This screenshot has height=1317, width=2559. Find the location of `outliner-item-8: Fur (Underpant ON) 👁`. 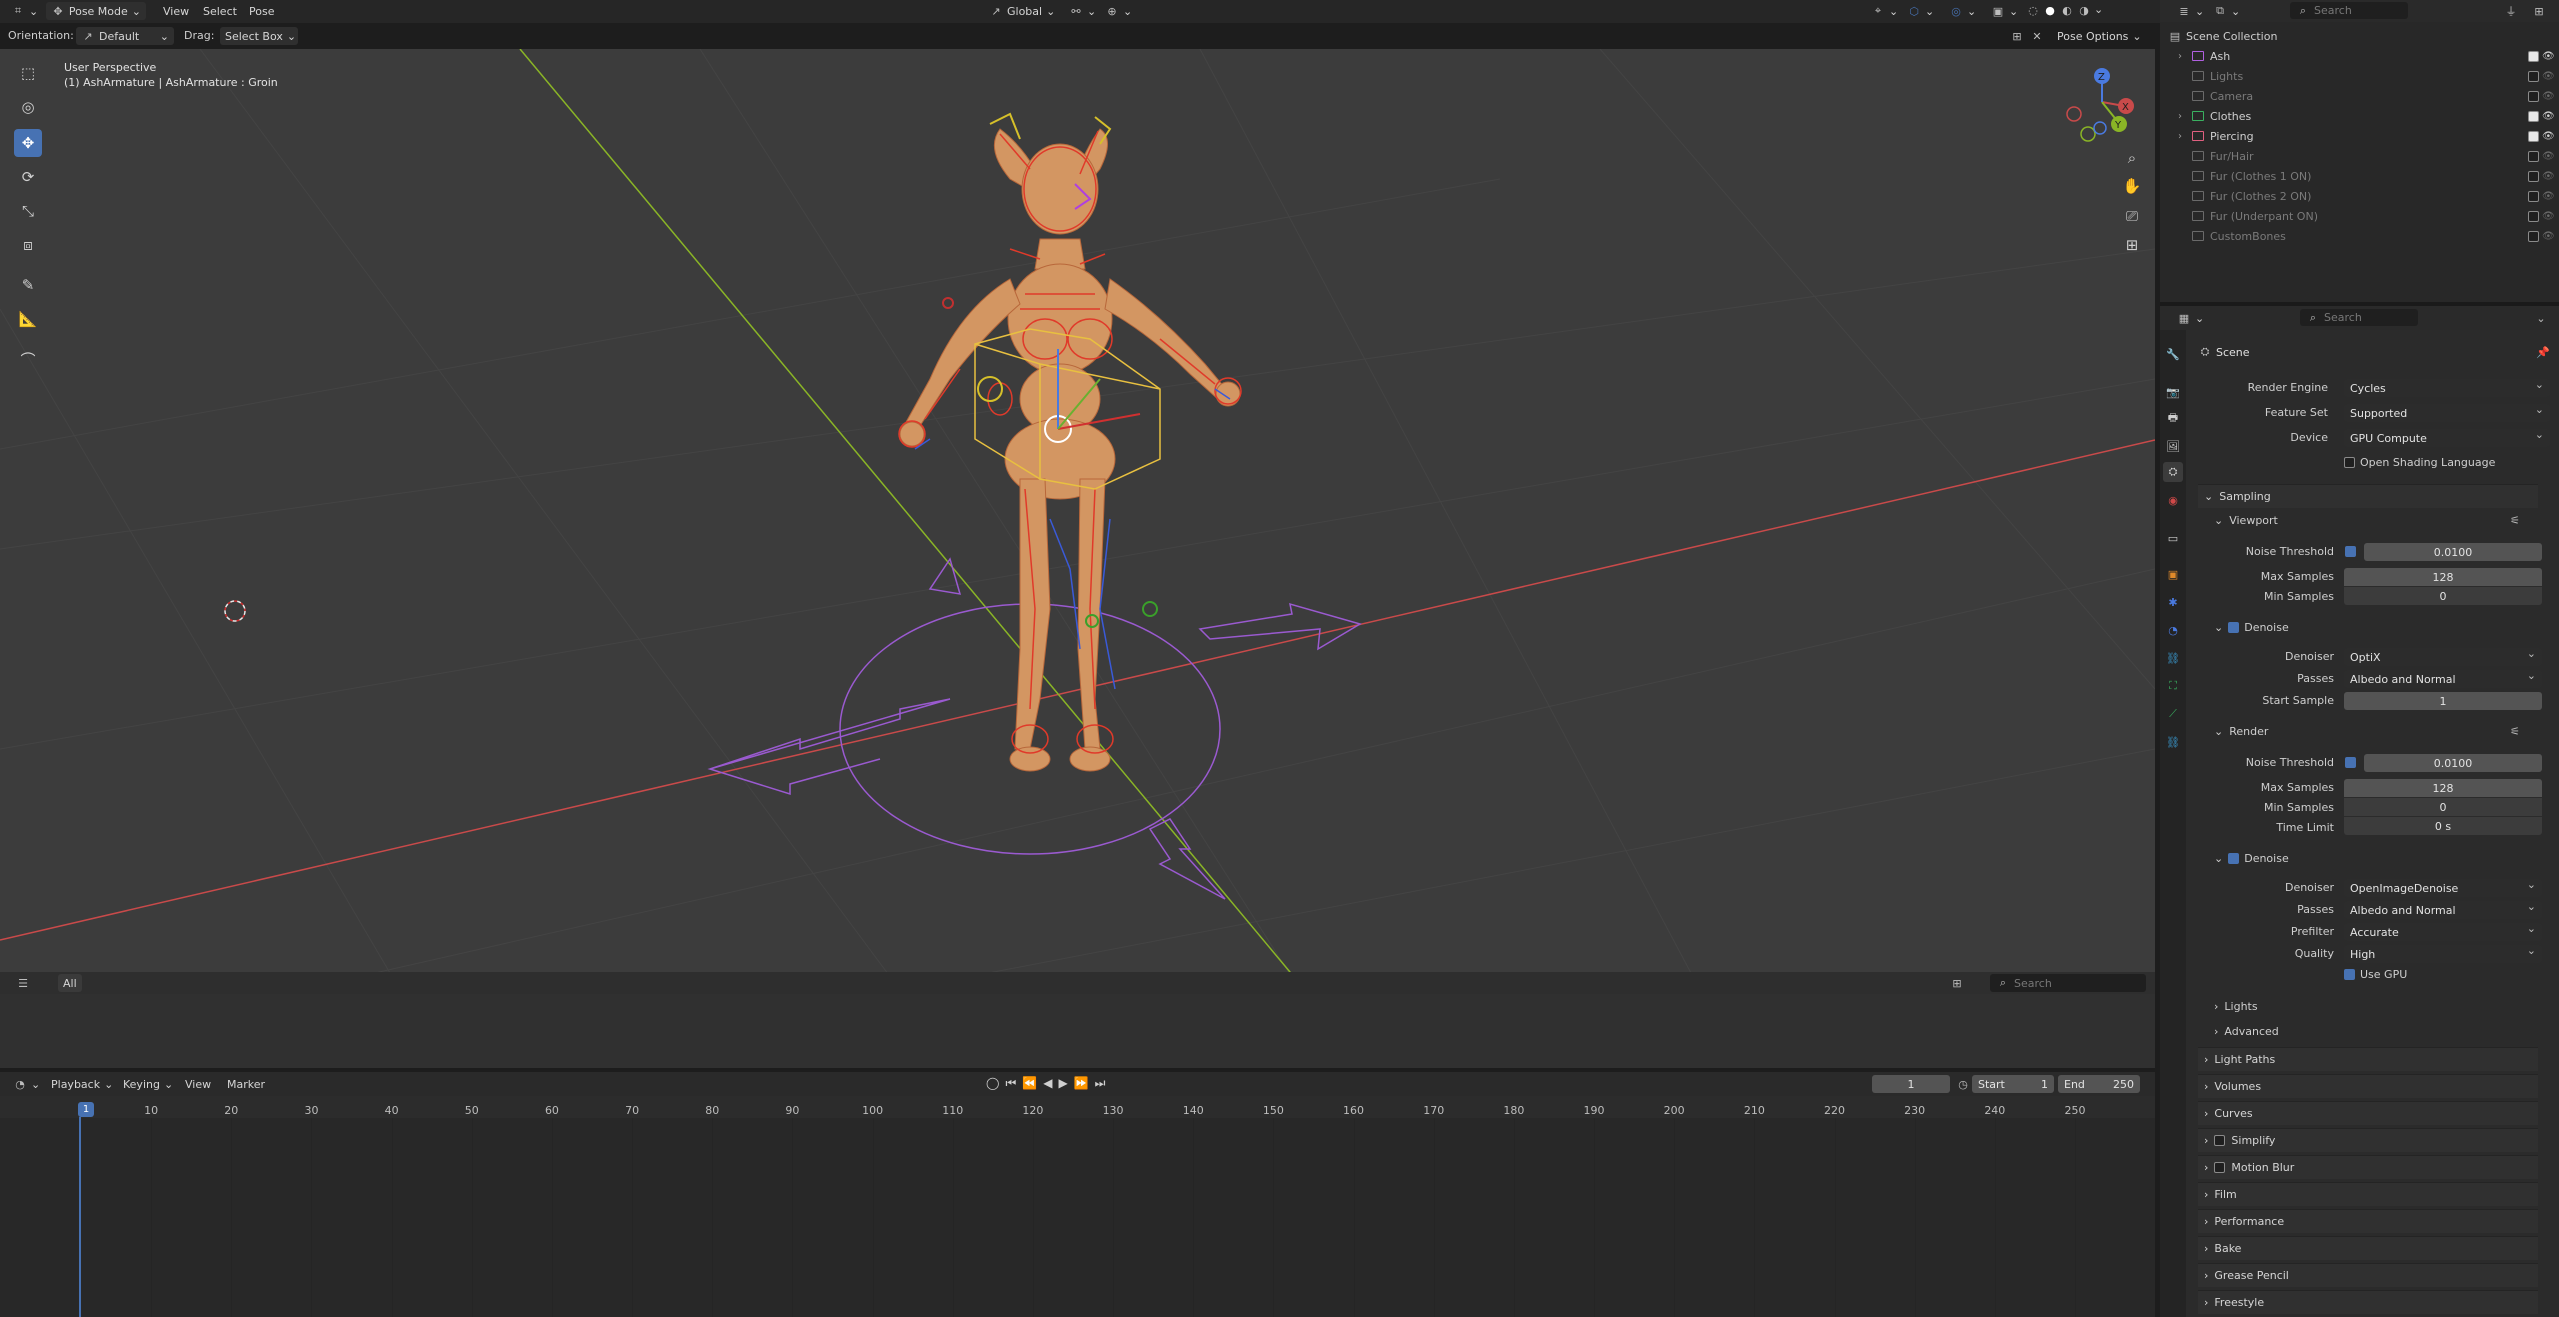

outliner-item-8: Fur (Underpant ON) 👁 is located at coordinates (2359, 216).